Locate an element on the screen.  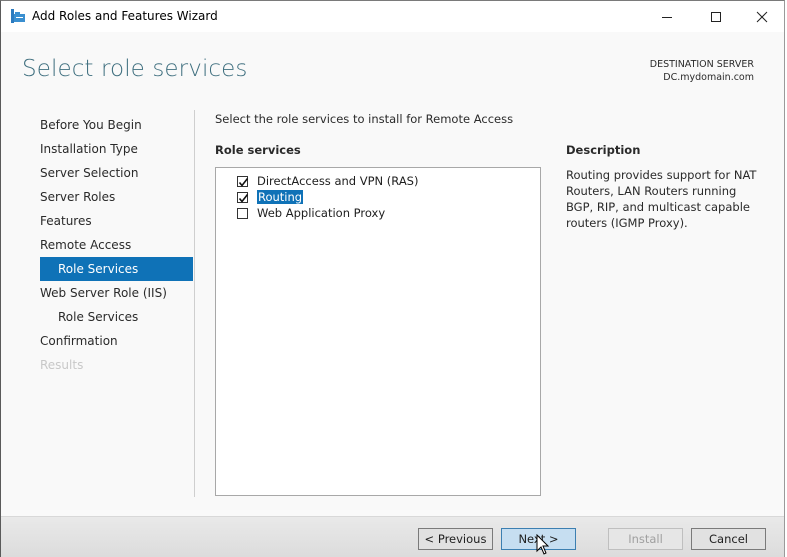
nav-item-remote-access: Remote Access is located at coordinates (116, 245).